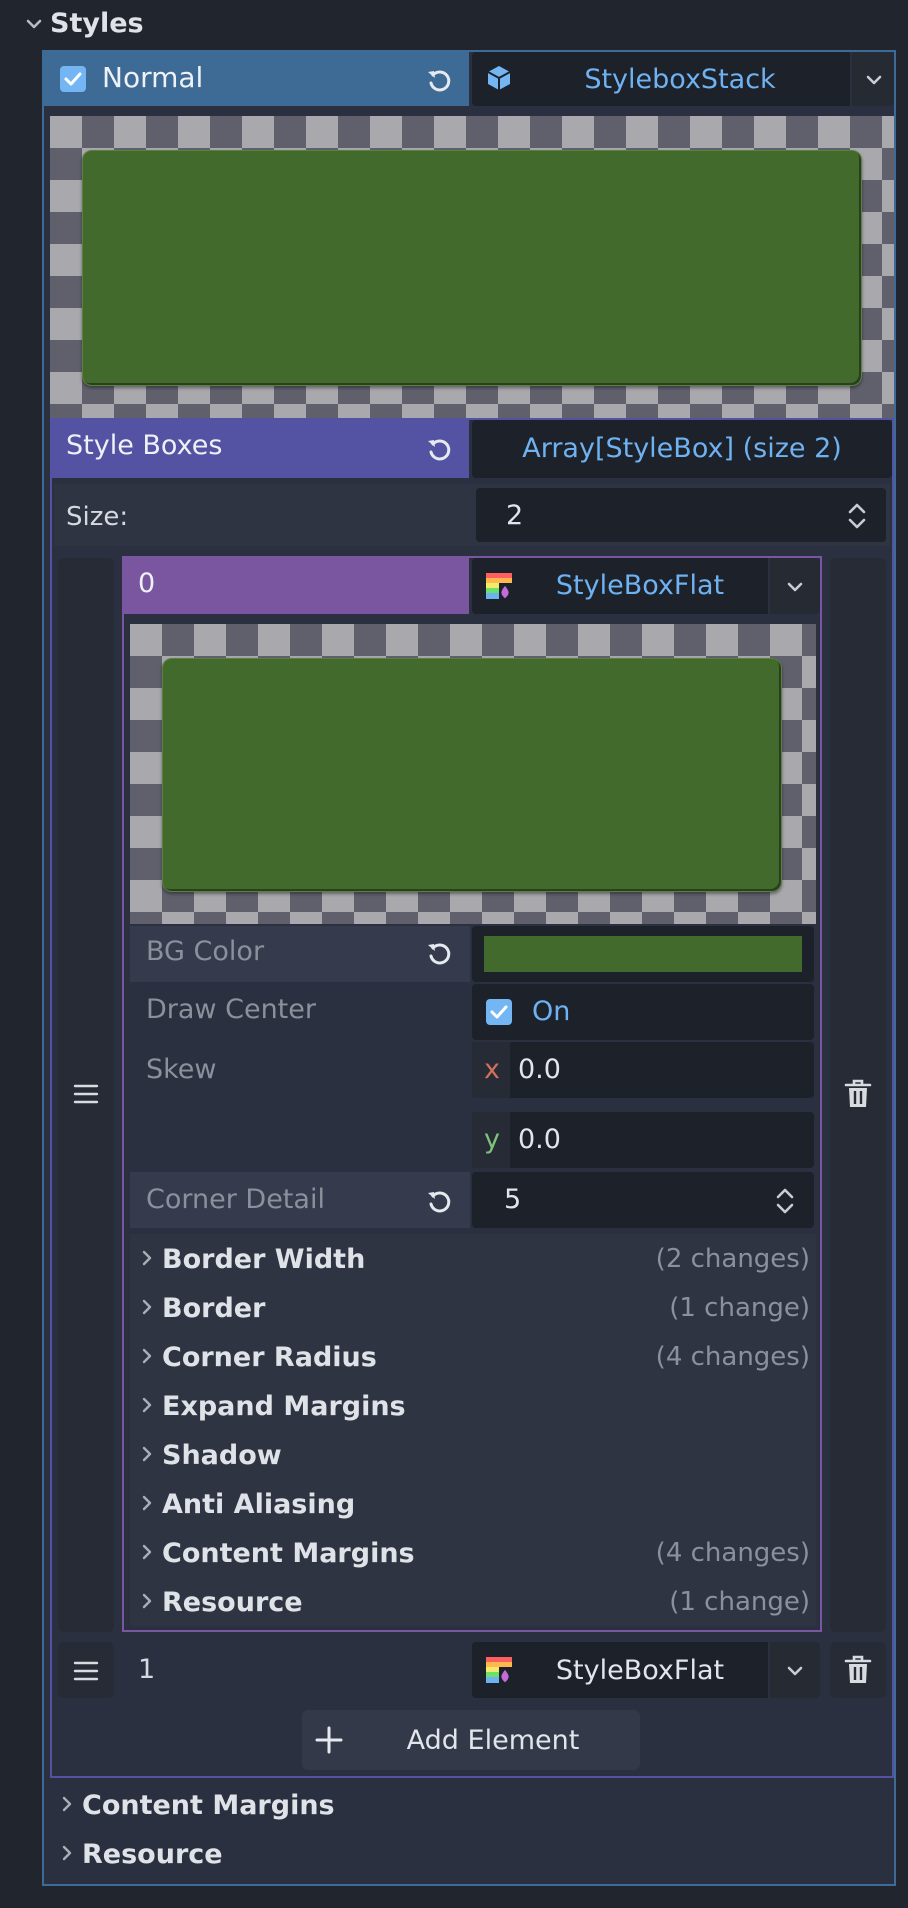 Image resolution: width=908 pixels, height=1908 pixels. What do you see at coordinates (493, 1740) in the screenshot?
I see `add-element-label: Add Element` at bounding box center [493, 1740].